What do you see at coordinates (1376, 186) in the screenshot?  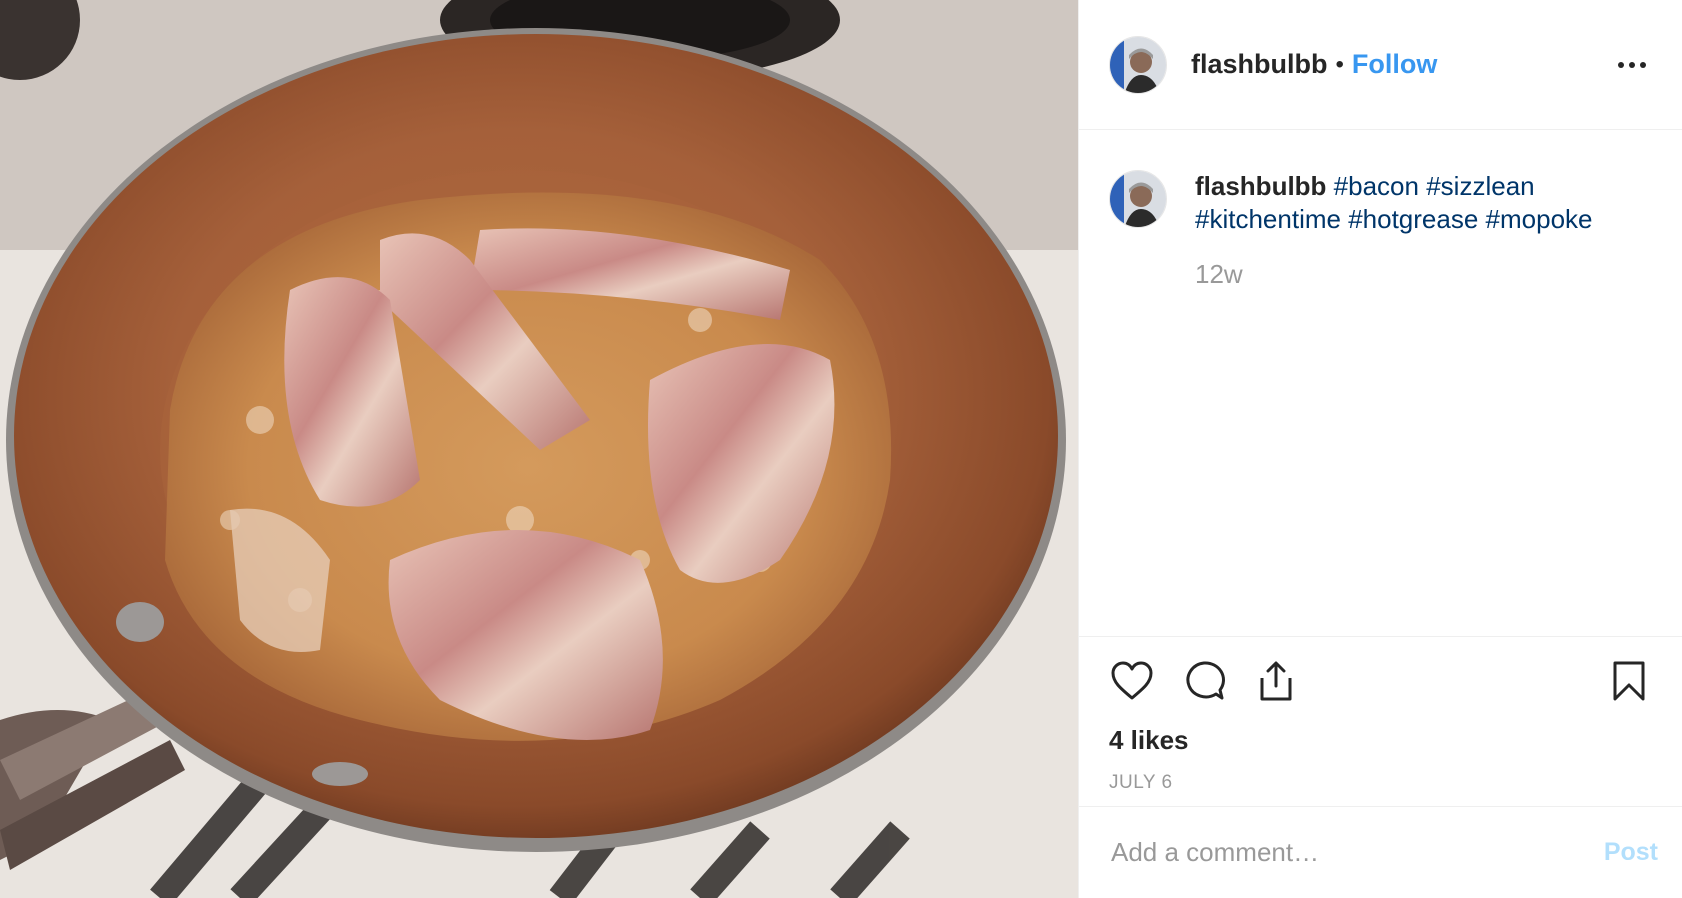 I see `hashtag-link: #bacon` at bounding box center [1376, 186].